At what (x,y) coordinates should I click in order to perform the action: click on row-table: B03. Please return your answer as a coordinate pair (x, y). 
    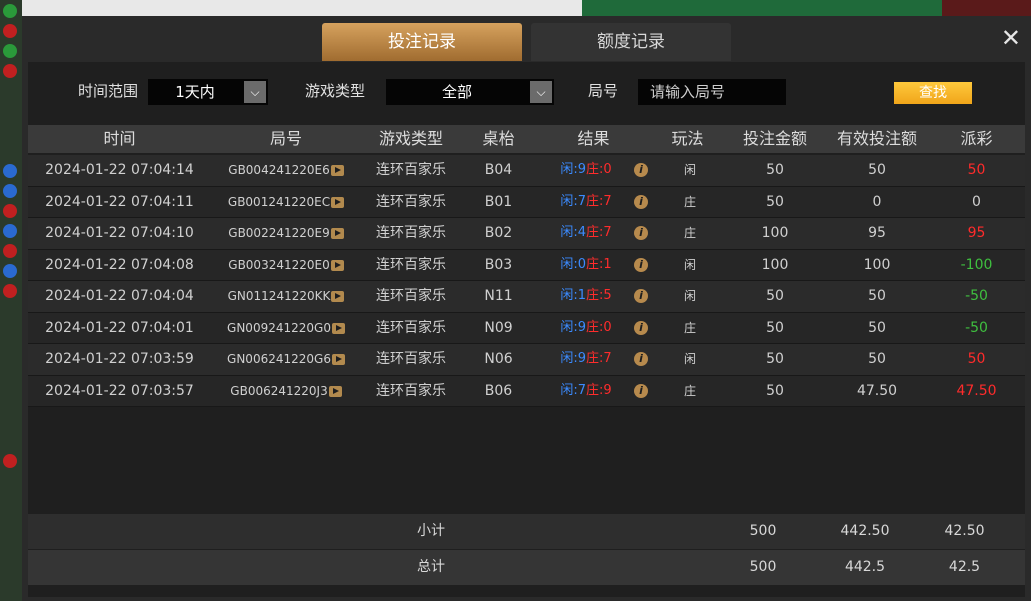
    Looking at the image, I should click on (498, 264).